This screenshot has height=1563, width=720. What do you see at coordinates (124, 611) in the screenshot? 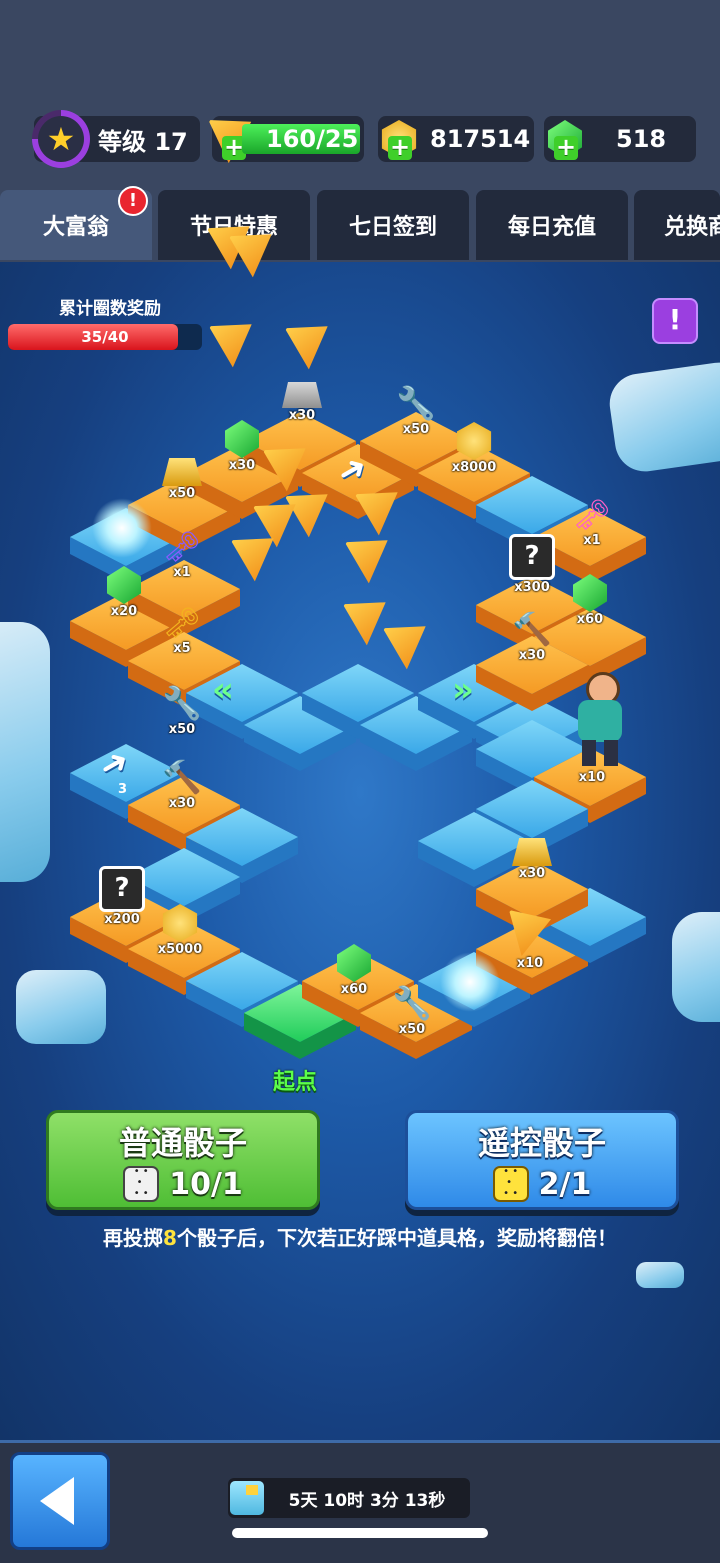
I see `item-qty: x20` at bounding box center [124, 611].